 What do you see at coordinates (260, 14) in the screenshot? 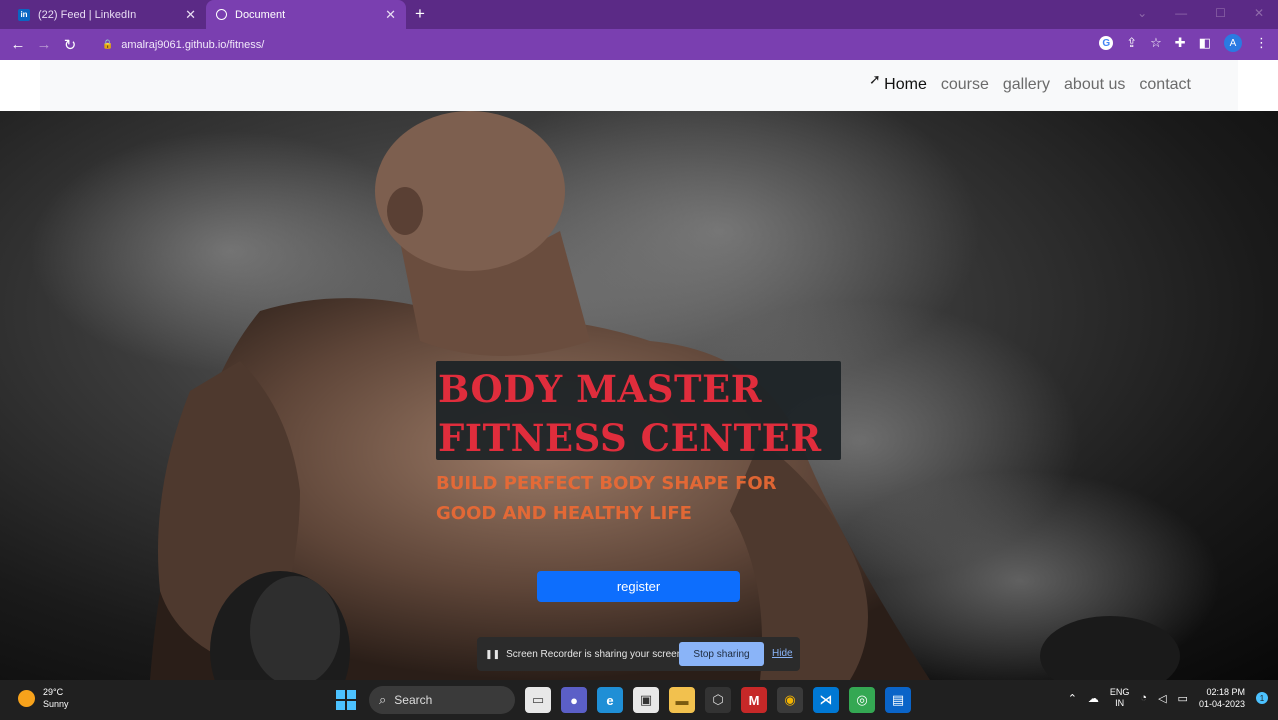
I see `tab-label: Document` at bounding box center [260, 14].